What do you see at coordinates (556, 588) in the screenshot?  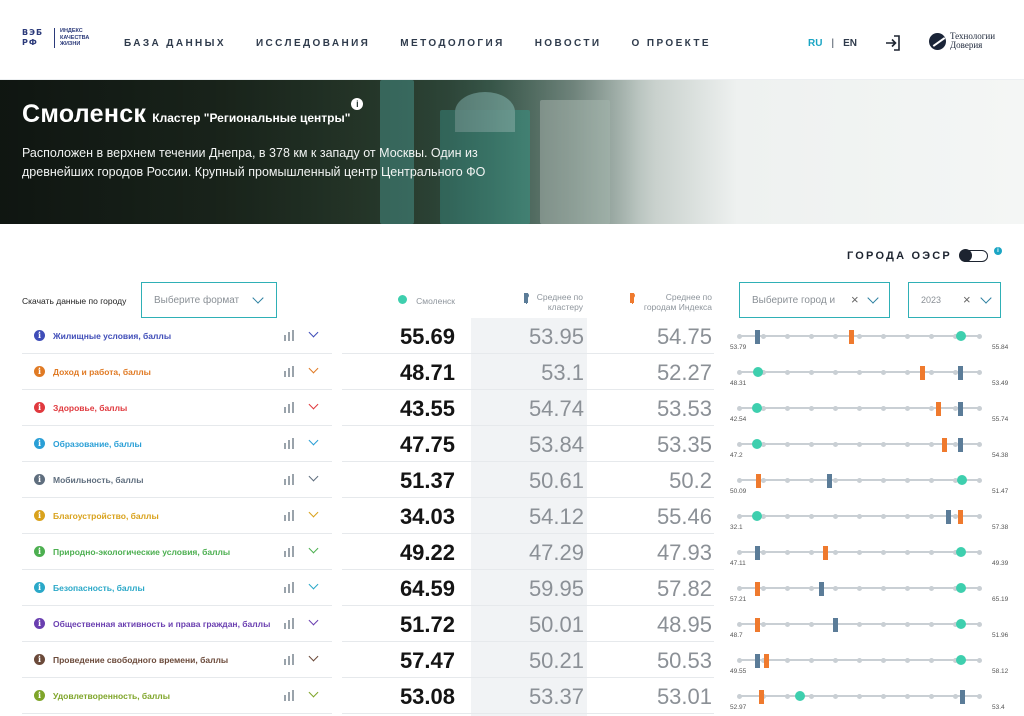 I see `cluster-avg-value: 59.95` at bounding box center [556, 588].